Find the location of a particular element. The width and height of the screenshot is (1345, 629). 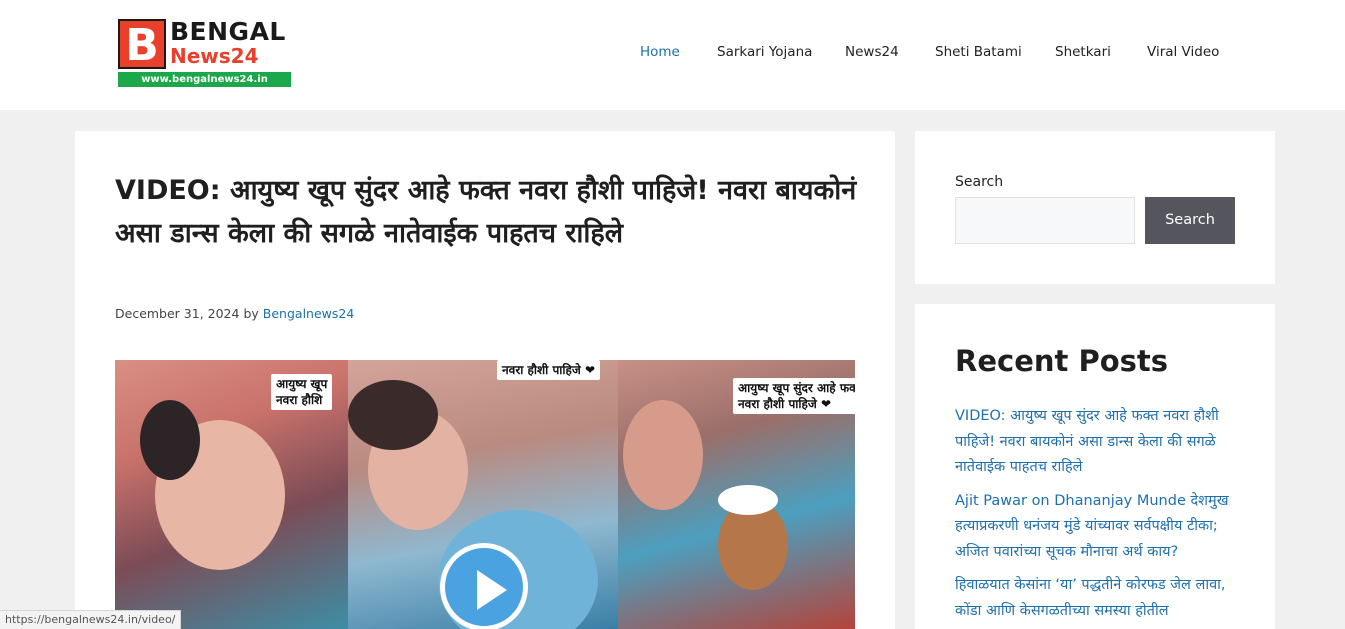

article-by: by is located at coordinates (251, 313).